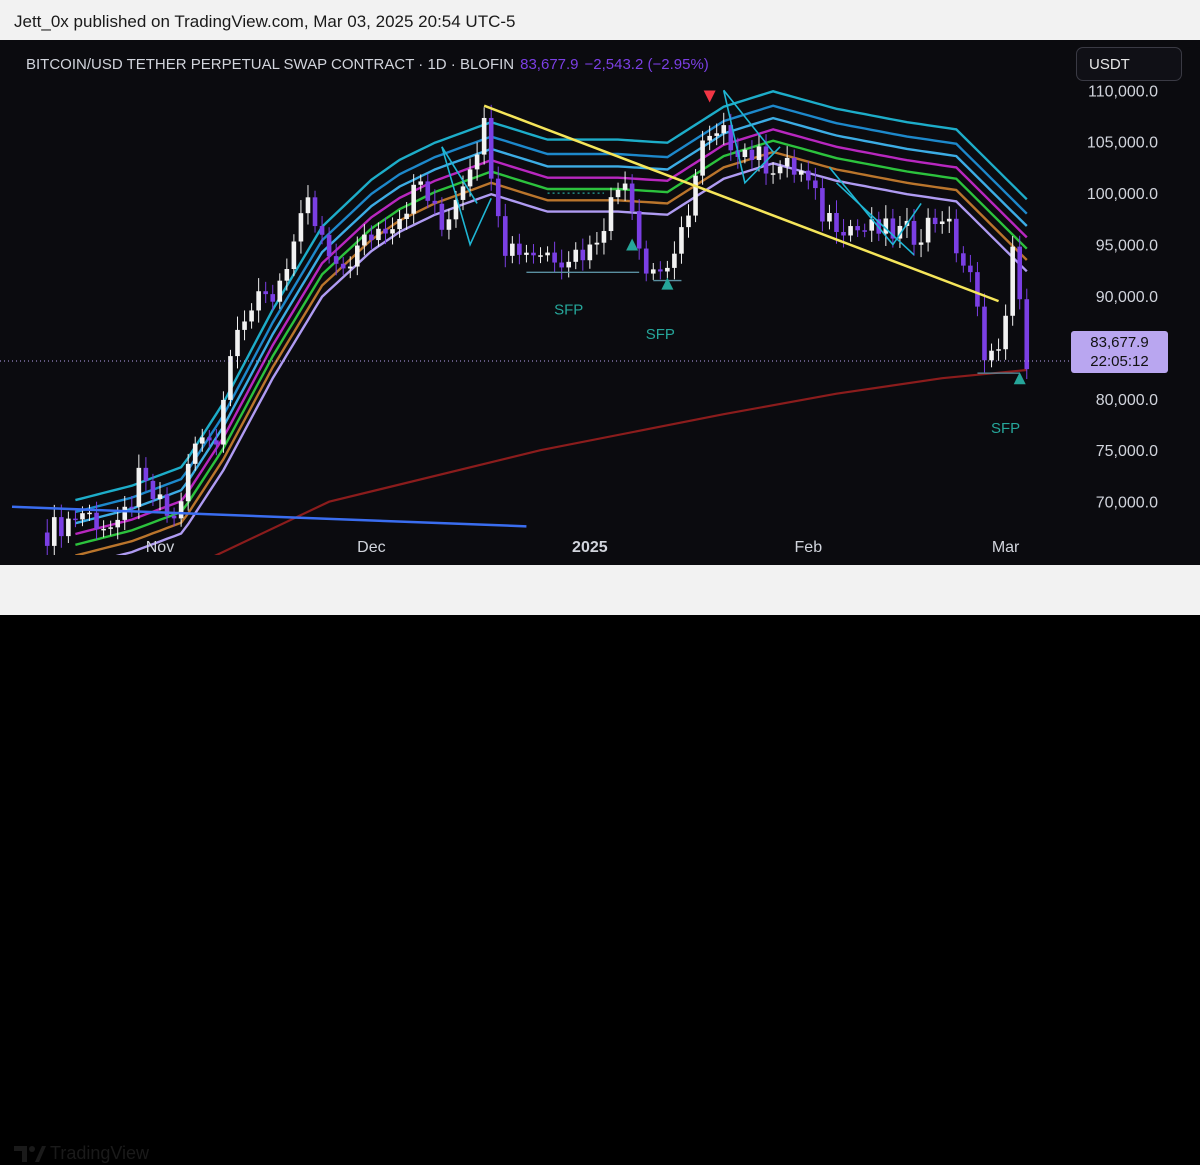  What do you see at coordinates (590, 547) in the screenshot?
I see `x-tick-label: 2025` at bounding box center [590, 547].